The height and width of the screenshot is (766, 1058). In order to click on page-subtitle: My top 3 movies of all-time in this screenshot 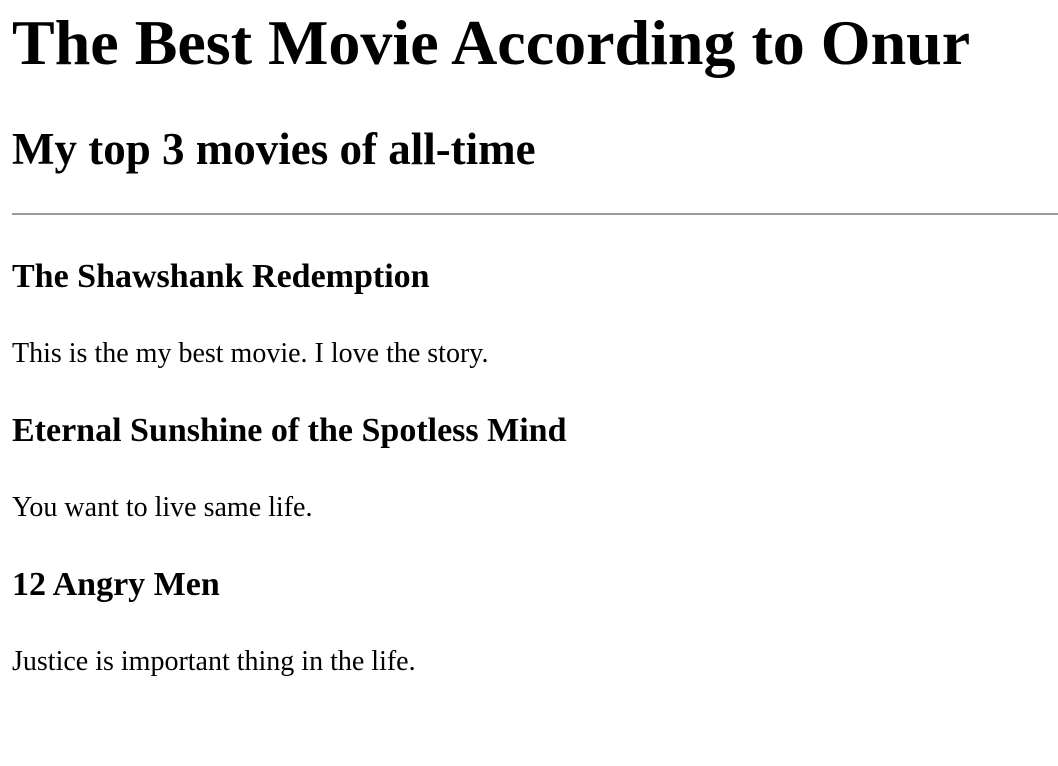, I will do `click(274, 149)`.